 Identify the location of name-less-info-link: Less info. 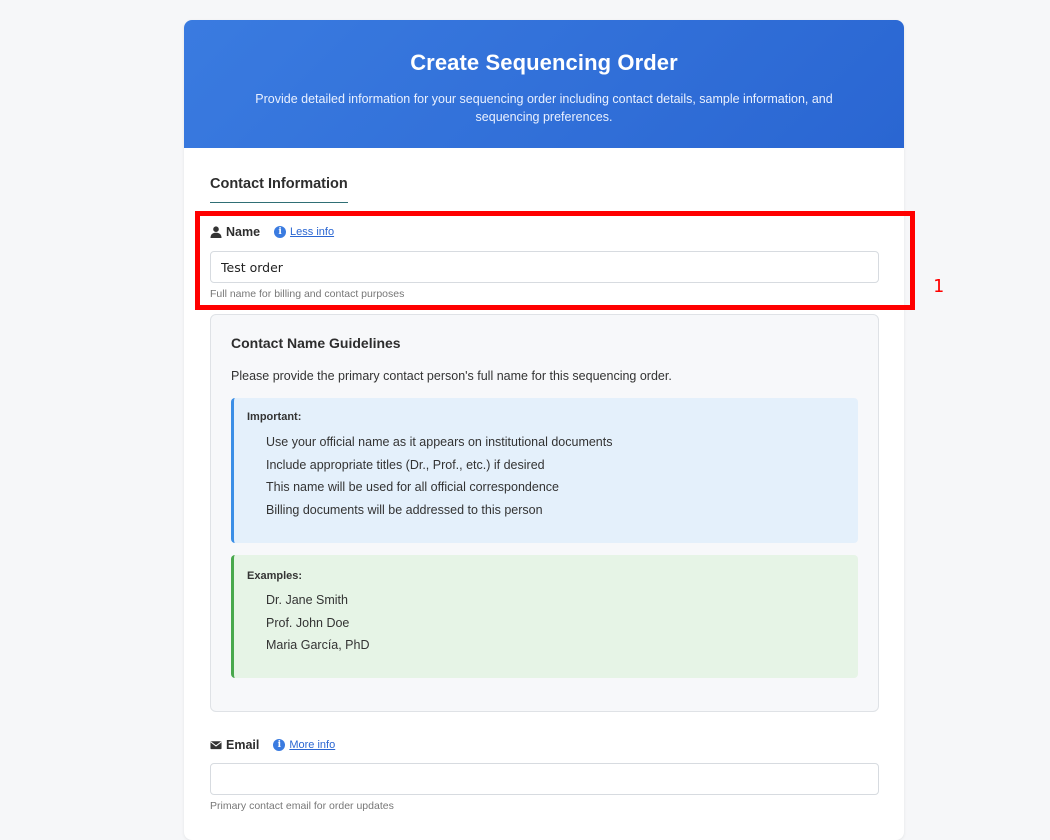
(312, 232).